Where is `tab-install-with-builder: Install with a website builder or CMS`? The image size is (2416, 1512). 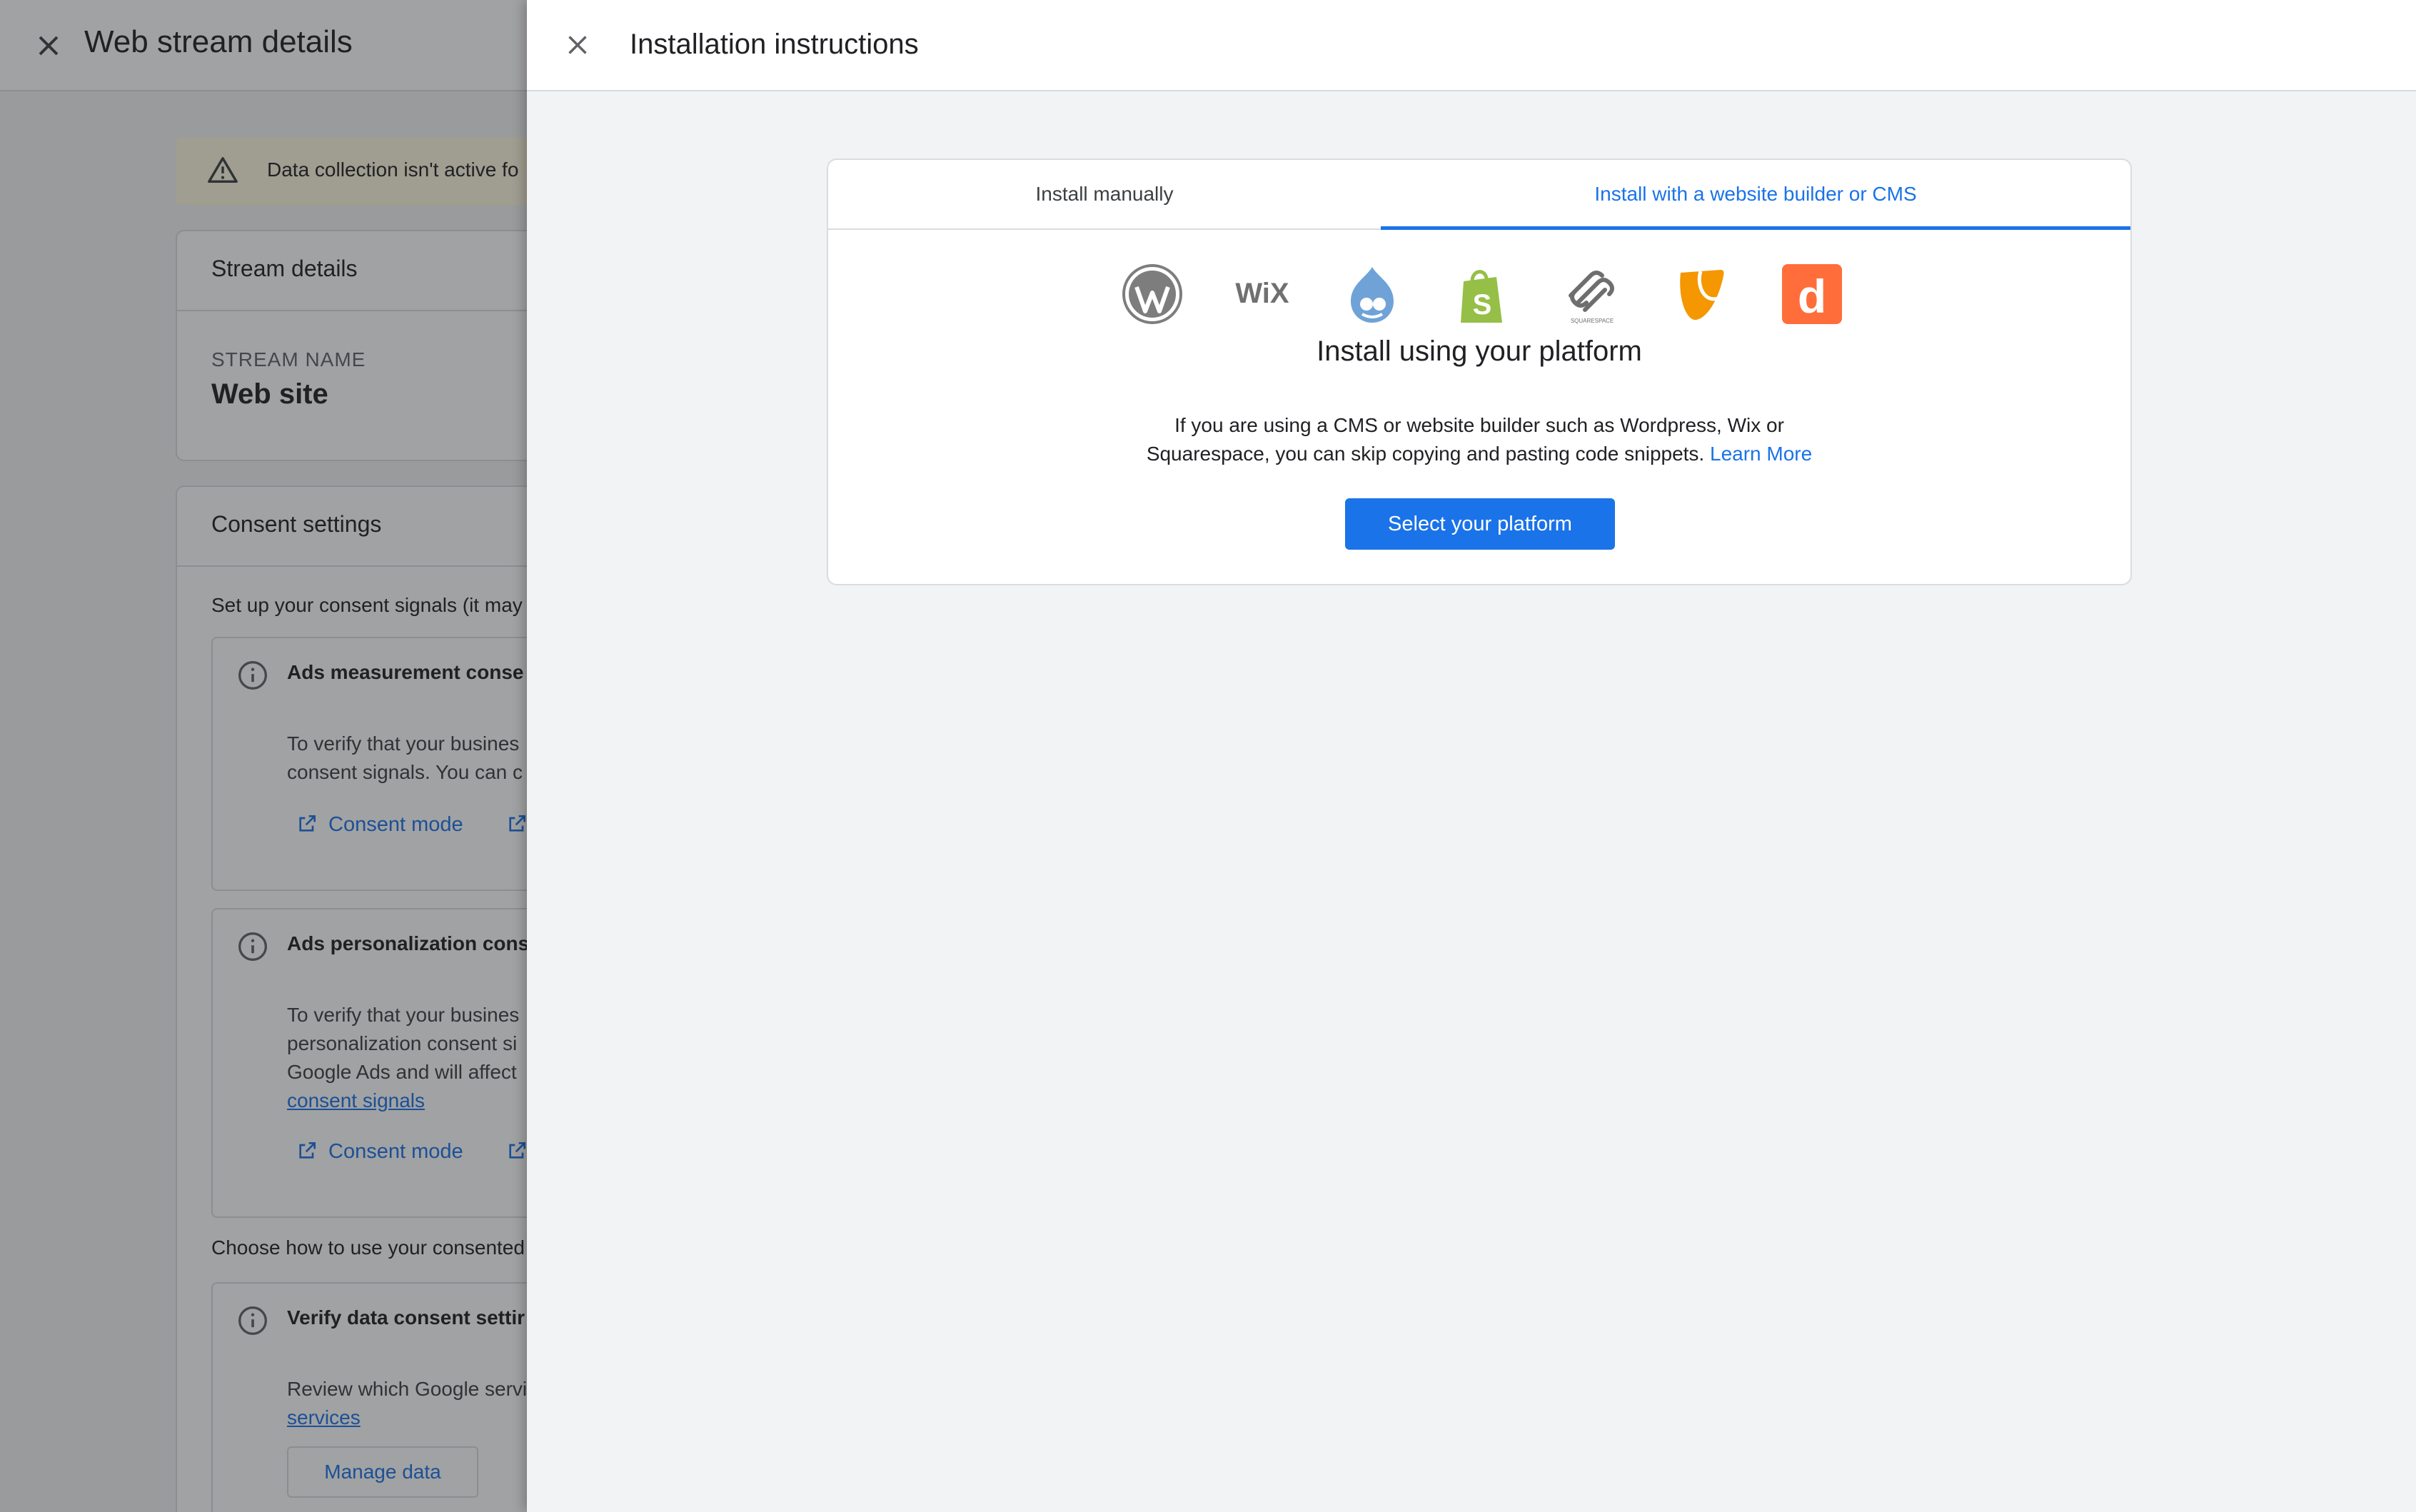
tab-install-with-builder: Install with a website builder or CMS is located at coordinates (1755, 195).